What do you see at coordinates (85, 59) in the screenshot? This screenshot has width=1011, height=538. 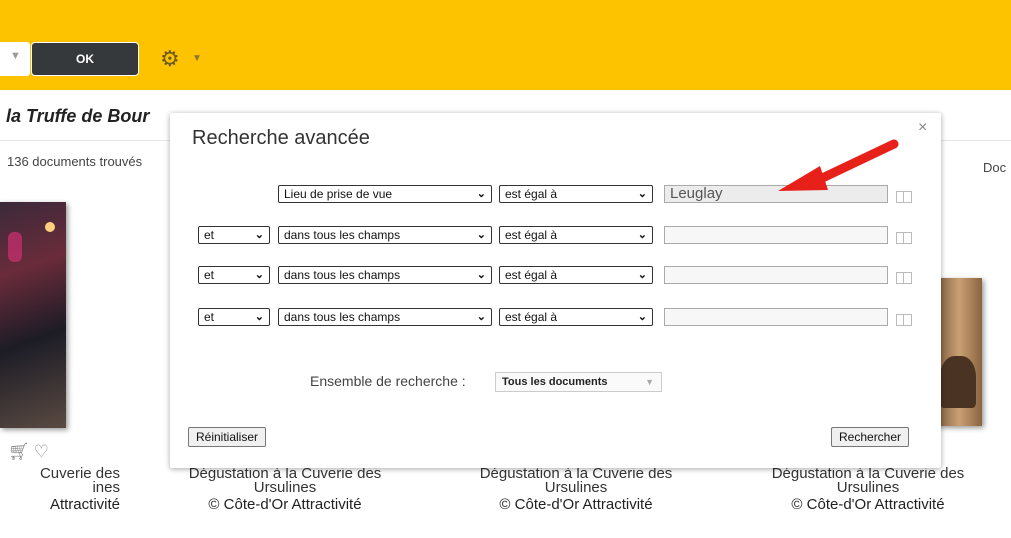 I see `ok-button: OK` at bounding box center [85, 59].